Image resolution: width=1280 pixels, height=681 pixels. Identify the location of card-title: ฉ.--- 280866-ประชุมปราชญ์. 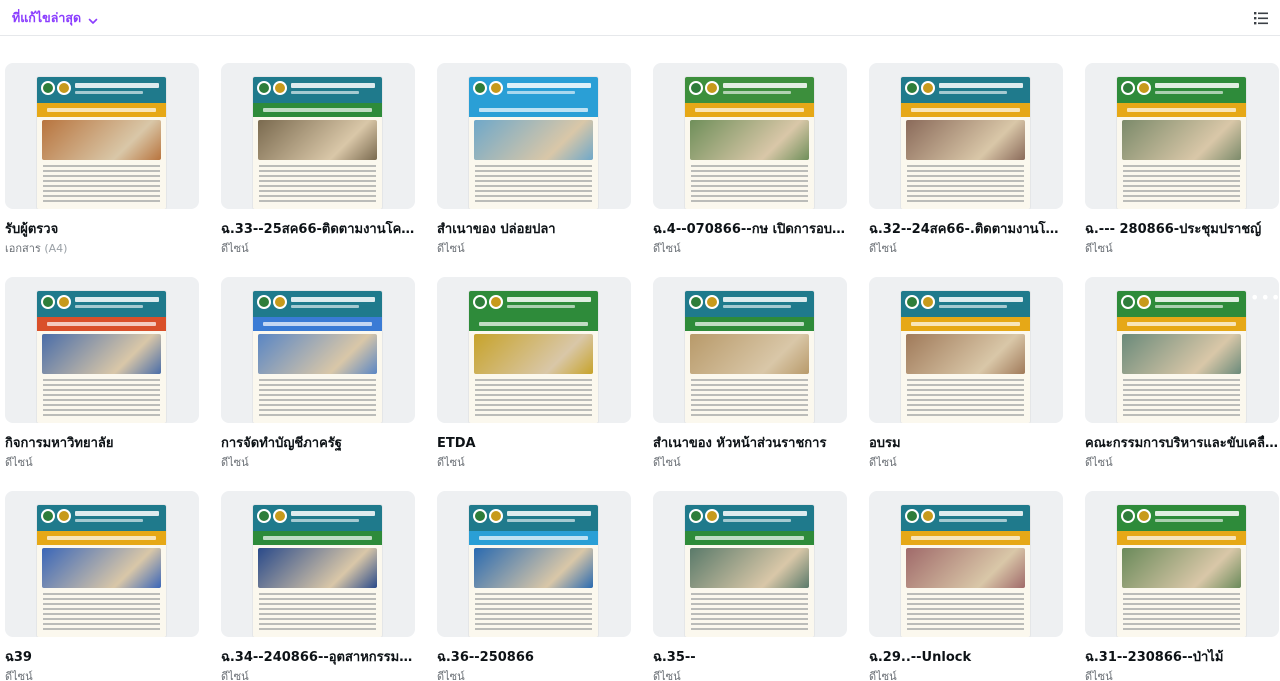
(1182, 230).